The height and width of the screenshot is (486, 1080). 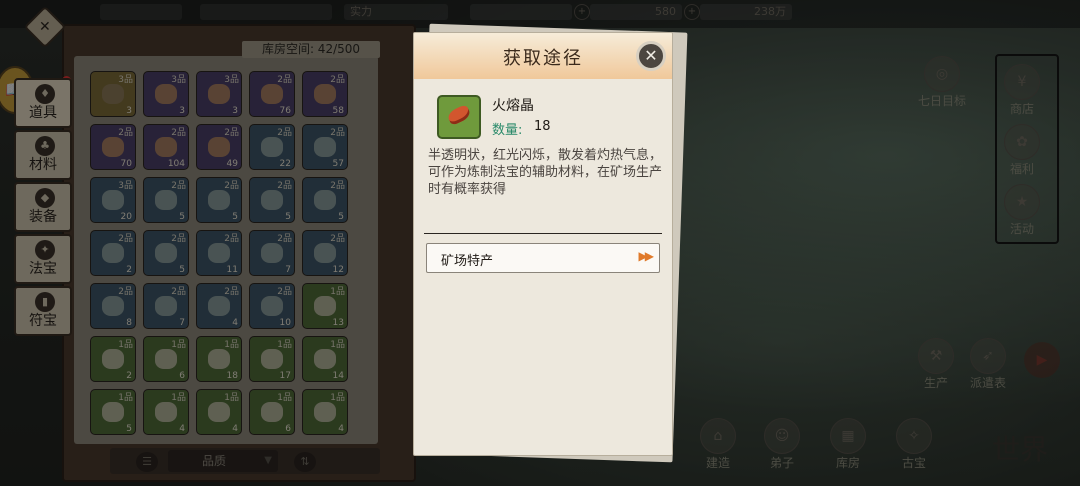 I want to click on modal-title: 获取途径, so click(x=543, y=58).